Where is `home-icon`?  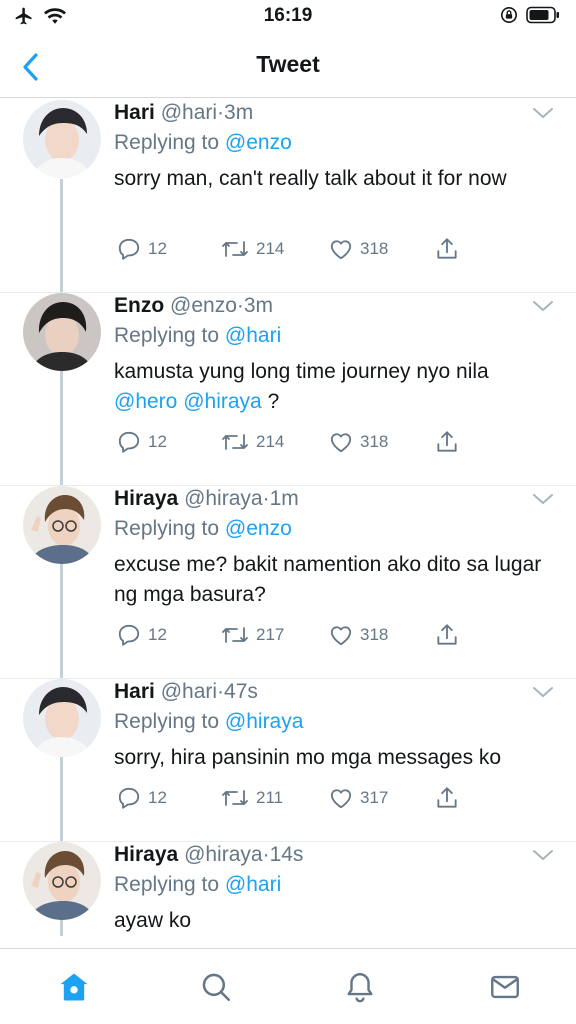 home-icon is located at coordinates (74, 987).